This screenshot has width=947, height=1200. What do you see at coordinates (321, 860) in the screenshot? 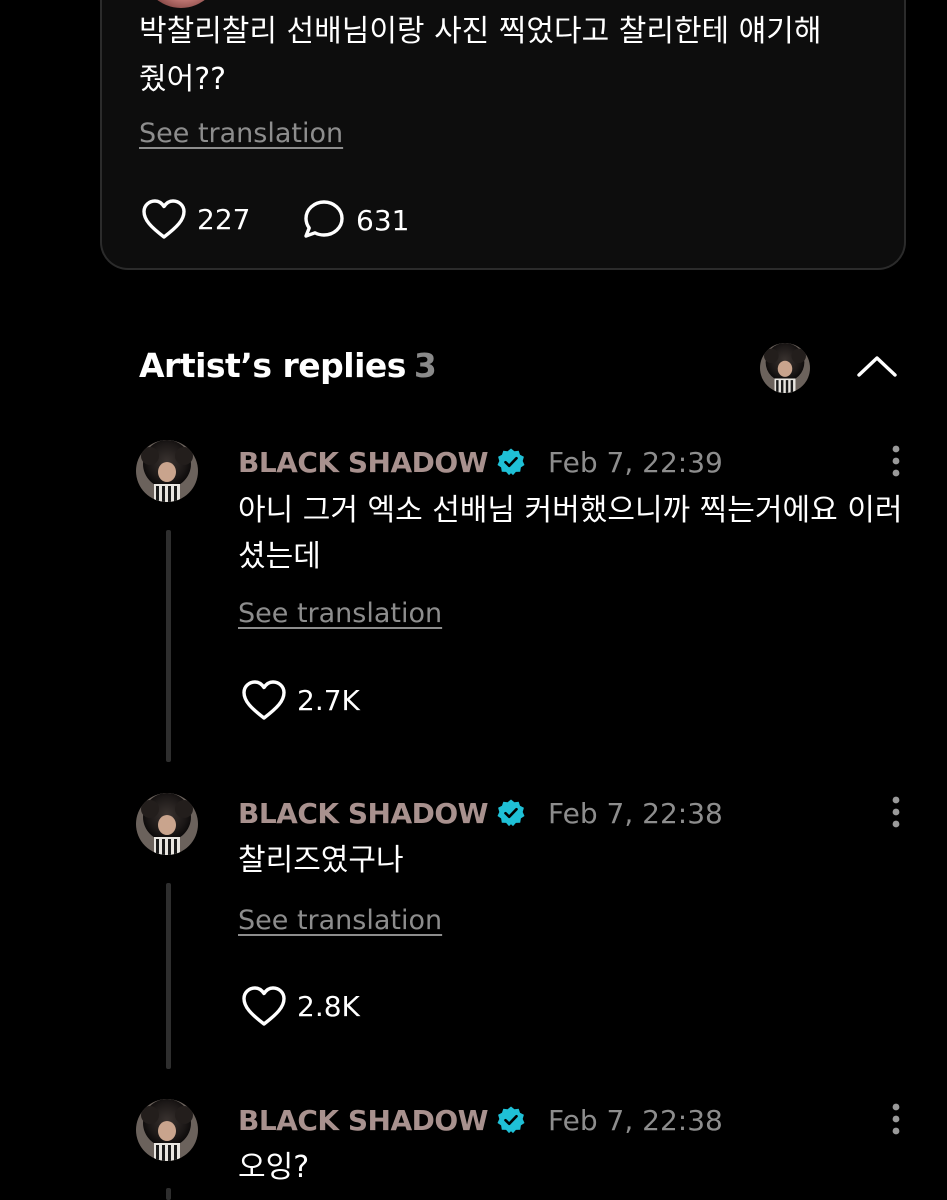
I see `reply-text: 찰리즈였구나` at bounding box center [321, 860].